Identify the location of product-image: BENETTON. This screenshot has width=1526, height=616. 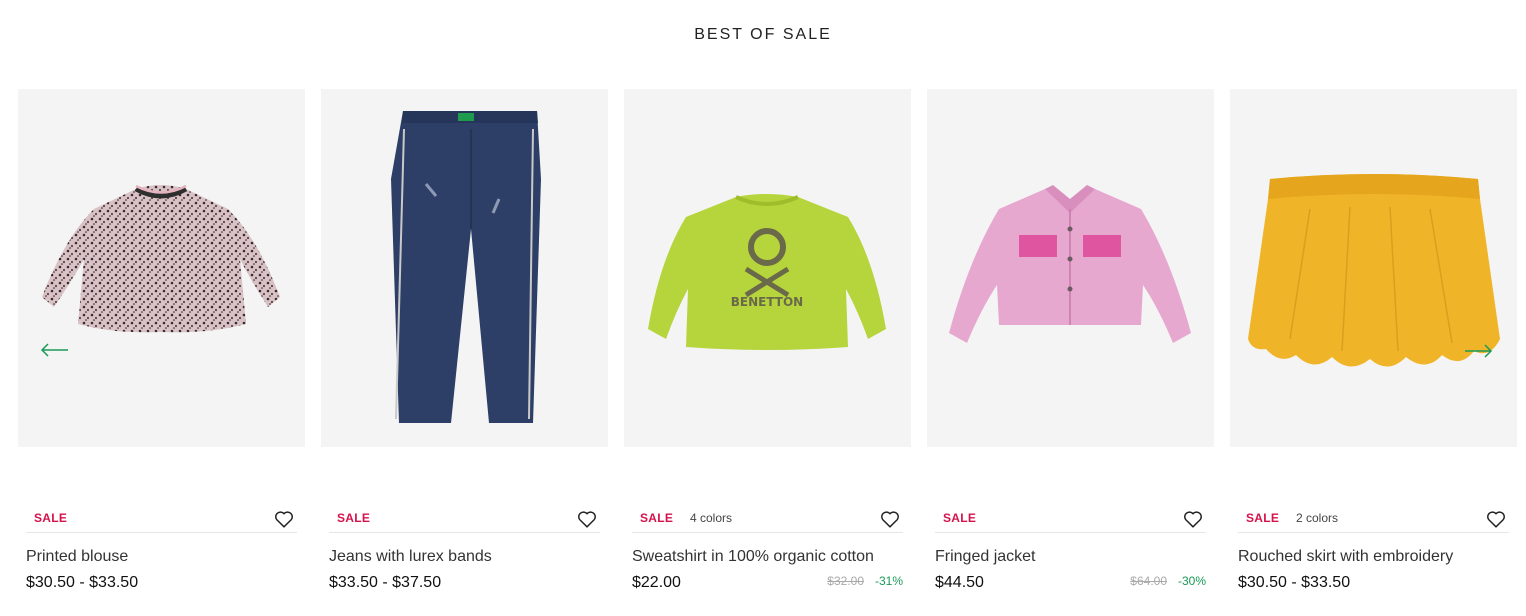
(767, 268).